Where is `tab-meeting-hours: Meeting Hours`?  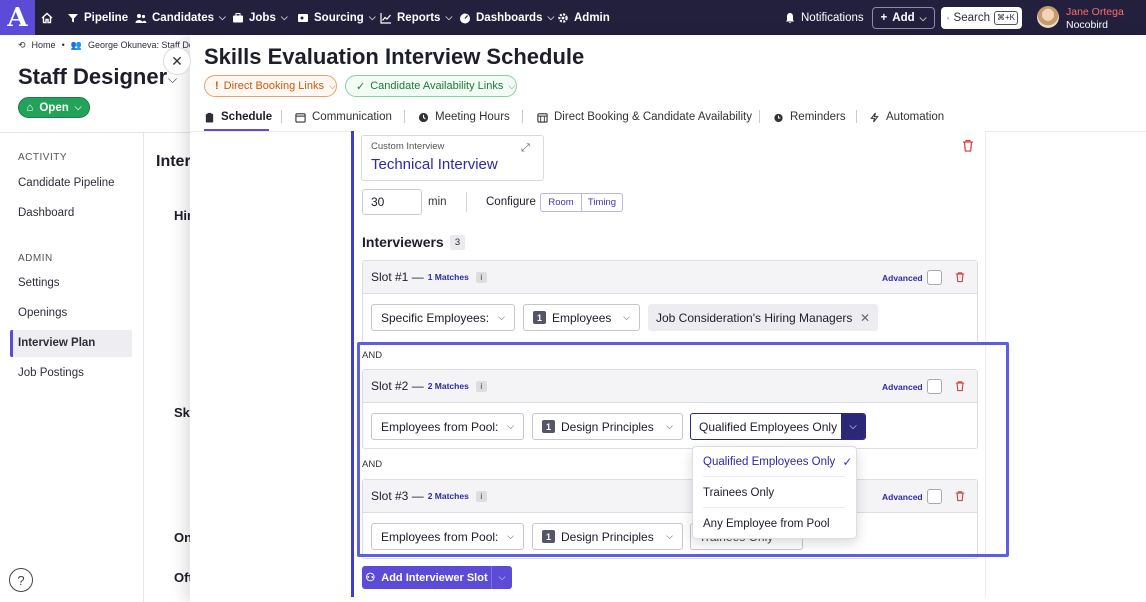 tab-meeting-hours: Meeting Hours is located at coordinates (464, 117).